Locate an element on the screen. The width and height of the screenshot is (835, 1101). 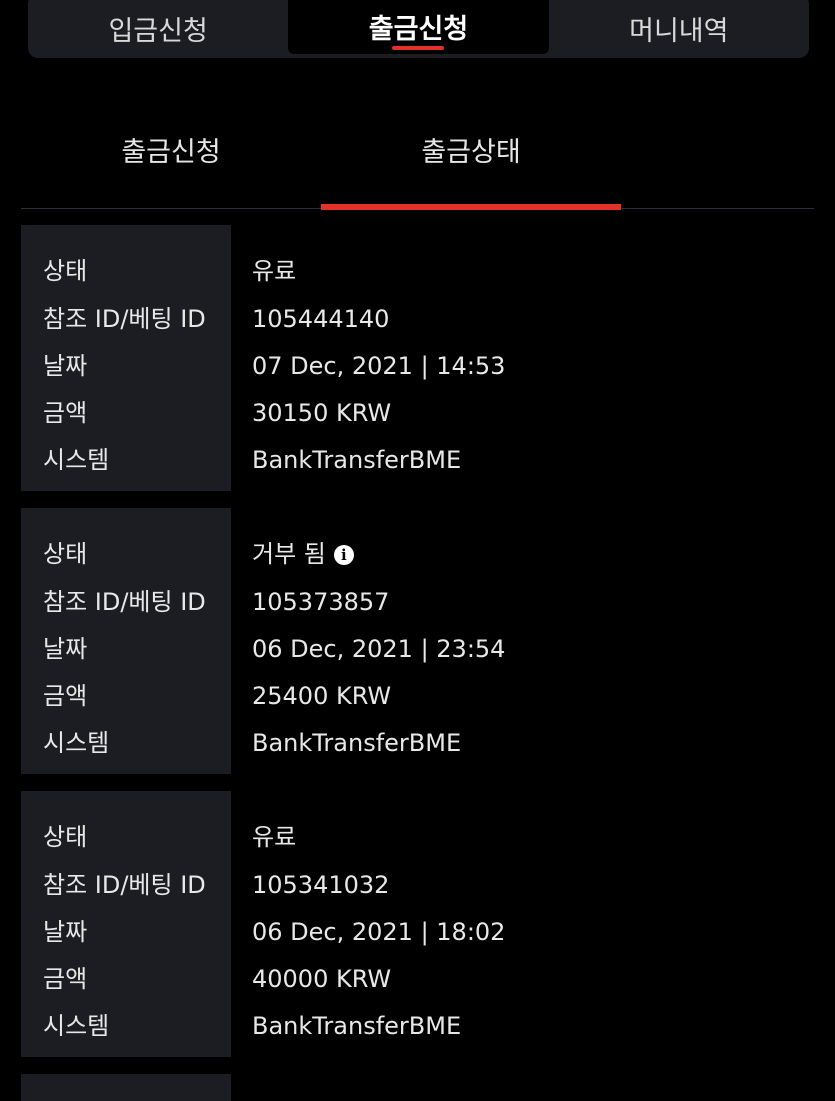
date-value: 06 Dec, 2021 | 23:54 is located at coordinates (379, 649).